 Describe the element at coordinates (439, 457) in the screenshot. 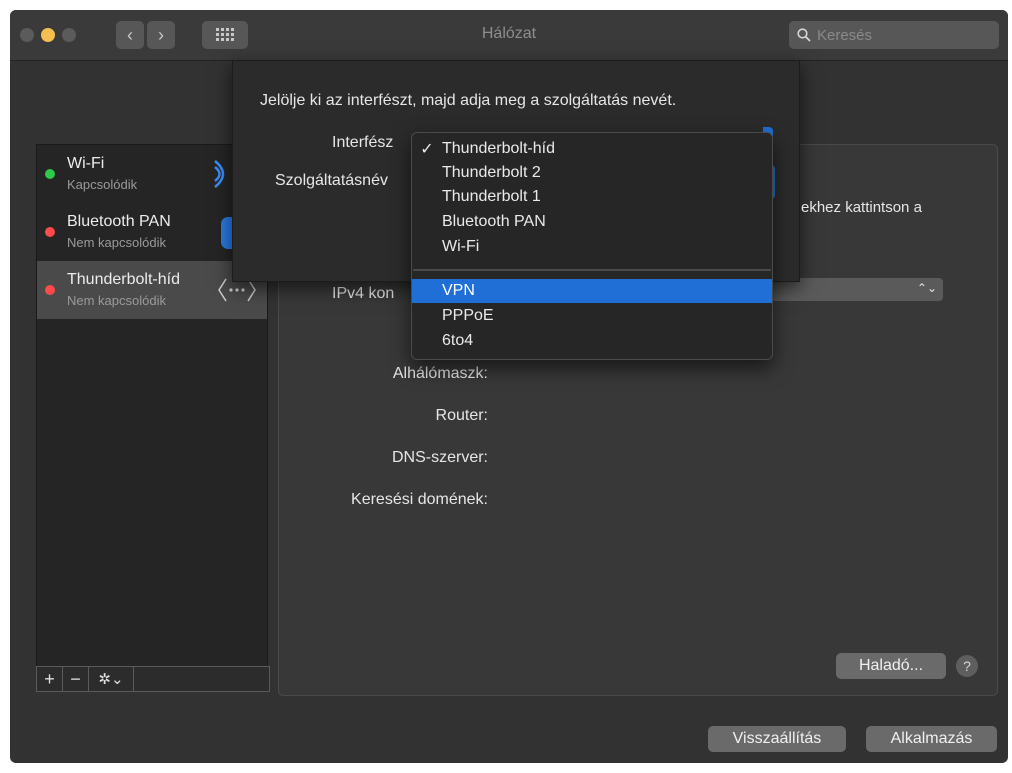

I see `dns-server-label: DNS-szerver:` at that location.